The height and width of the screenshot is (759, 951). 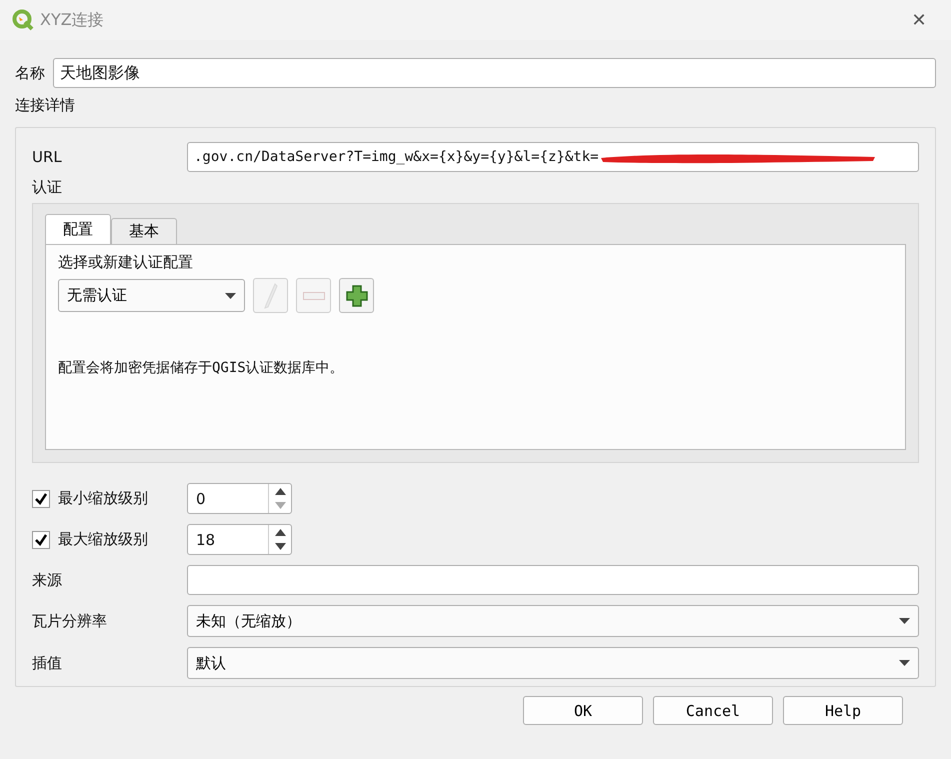 I want to click on dropdown: 未知（无缩放）, so click(x=553, y=621).